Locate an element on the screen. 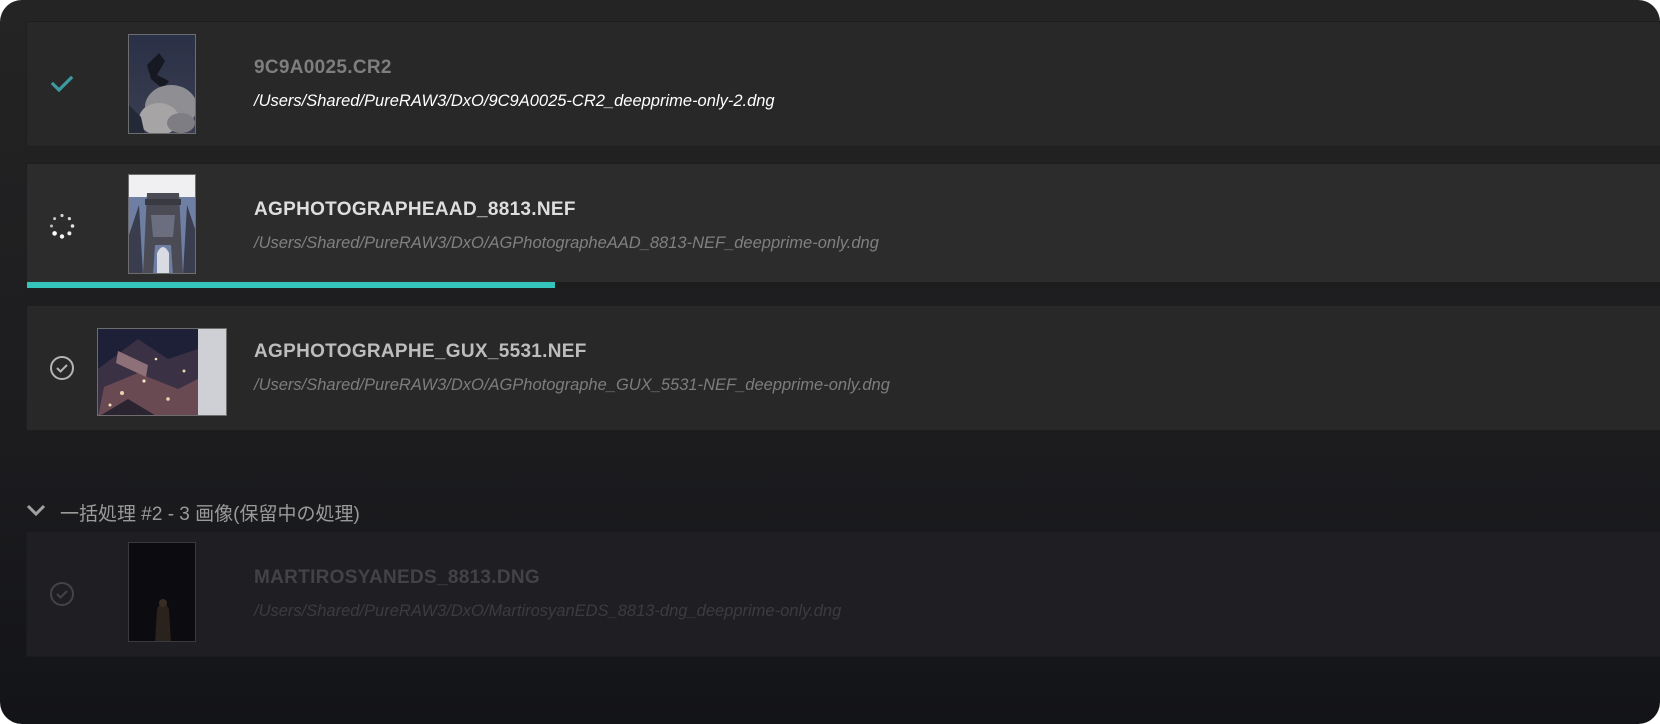 Image resolution: width=1660 pixels, height=724 pixels. chevron-down-icon is located at coordinates (36, 512).